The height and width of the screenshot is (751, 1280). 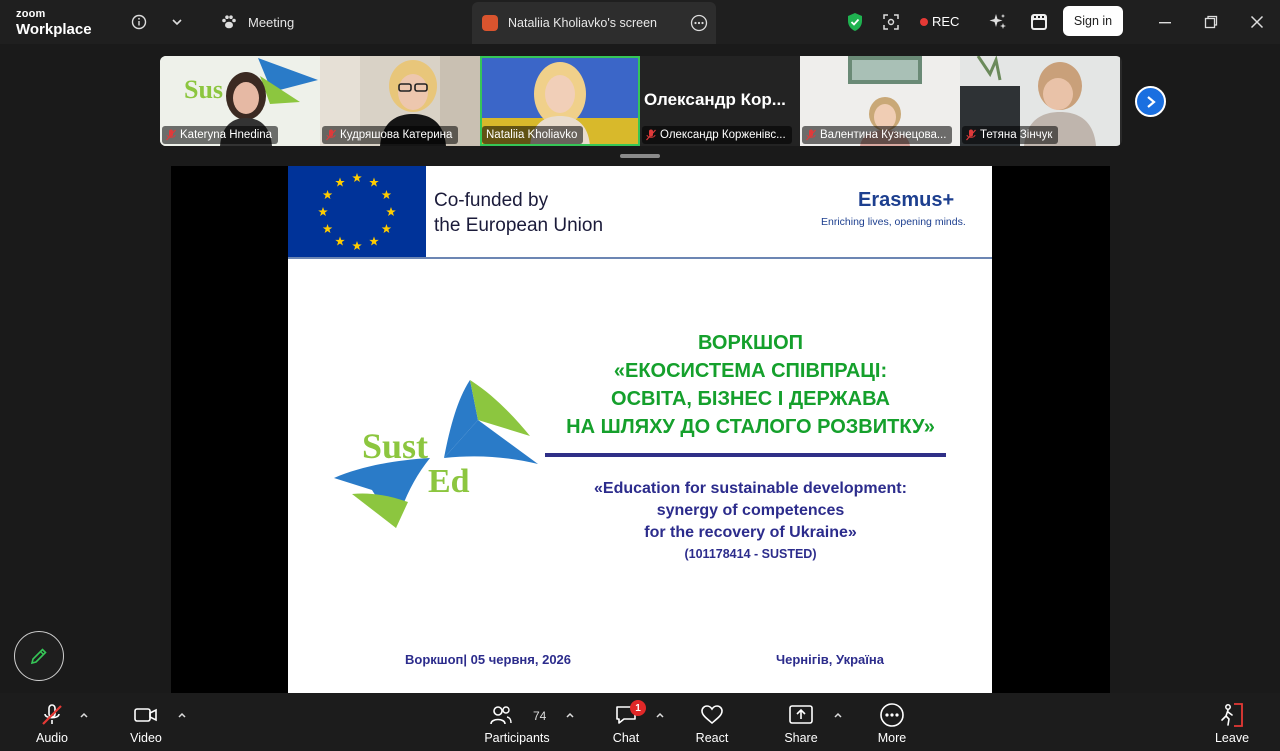 I want to click on slide-location: Чернігів, Україна, so click(x=830, y=659).